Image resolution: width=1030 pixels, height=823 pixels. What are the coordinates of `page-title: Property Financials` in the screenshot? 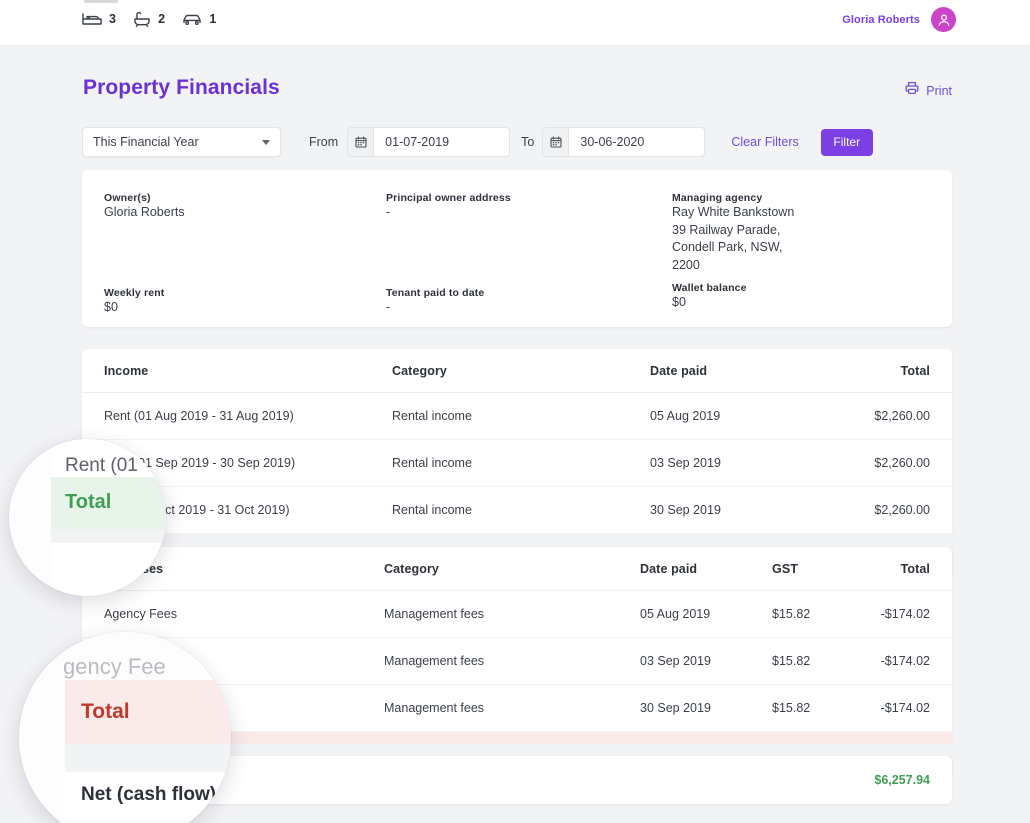 It's located at (181, 87).